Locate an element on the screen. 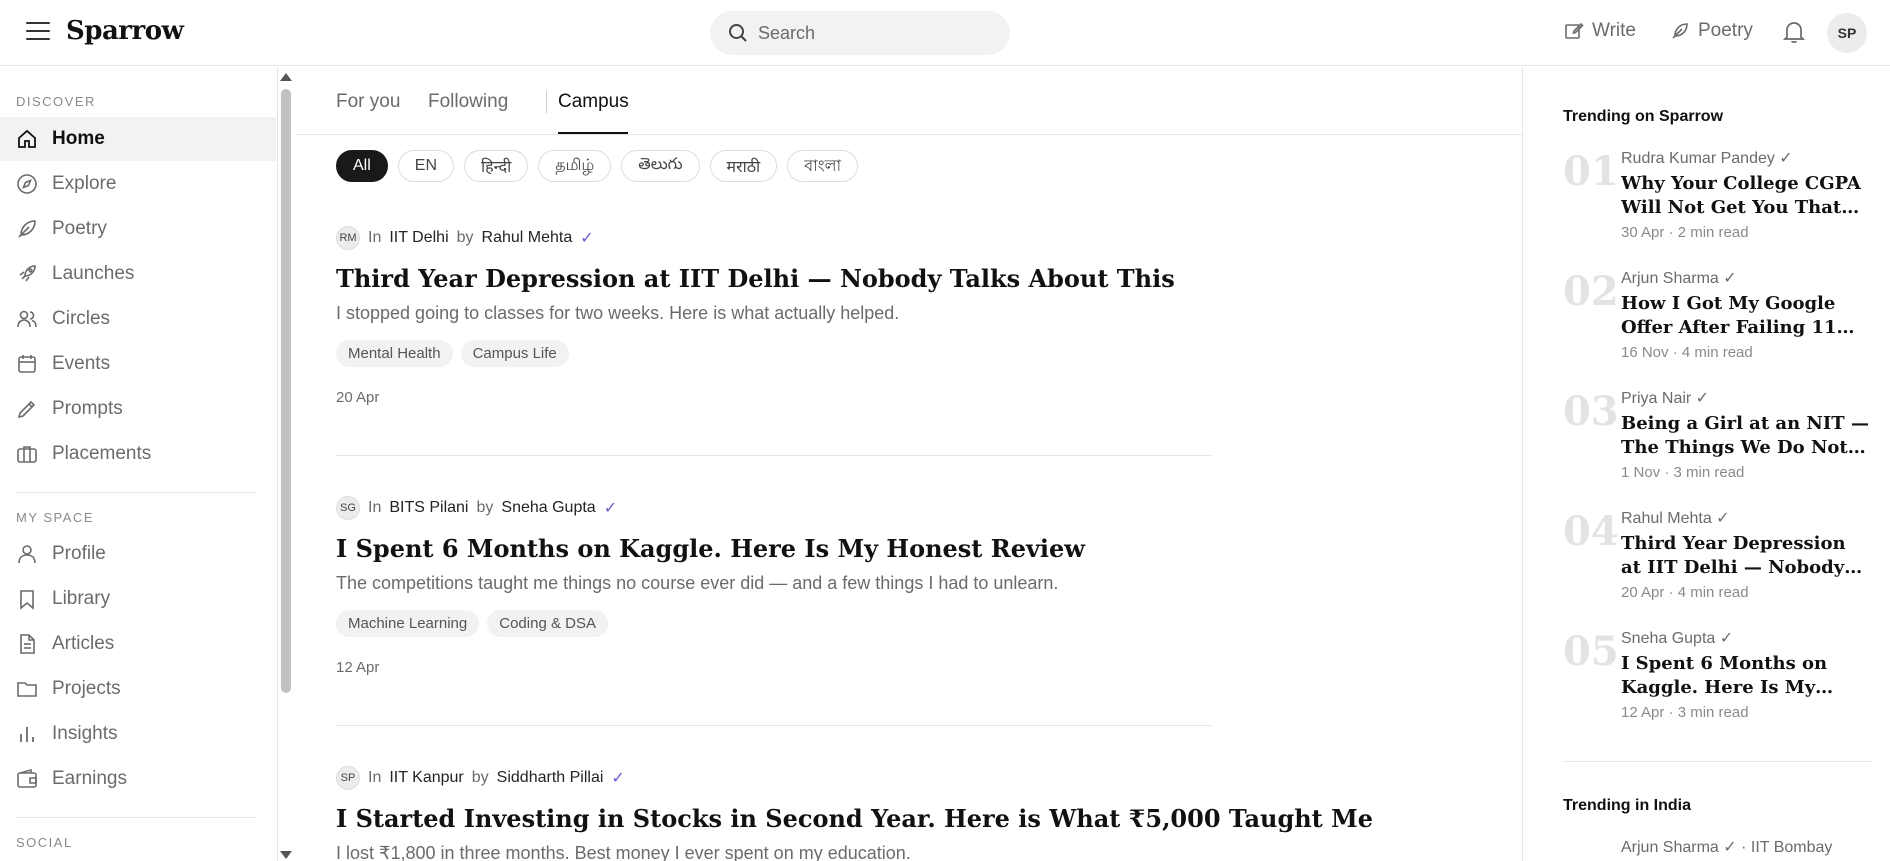 This screenshot has width=1890, height=861. sidebar-divider is located at coordinates (136, 817).